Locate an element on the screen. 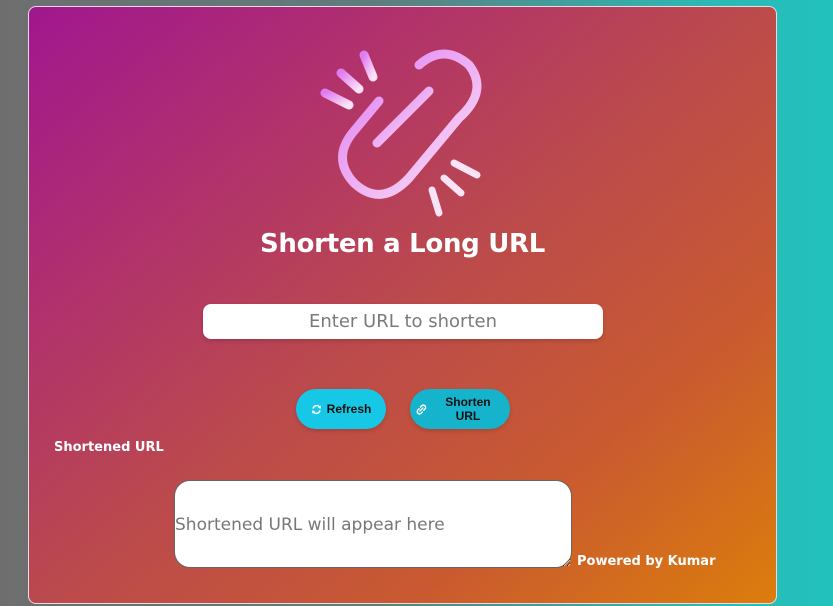 This screenshot has width=833, height=606. shorten-url-button: Shorten URL is located at coordinates (460, 409).